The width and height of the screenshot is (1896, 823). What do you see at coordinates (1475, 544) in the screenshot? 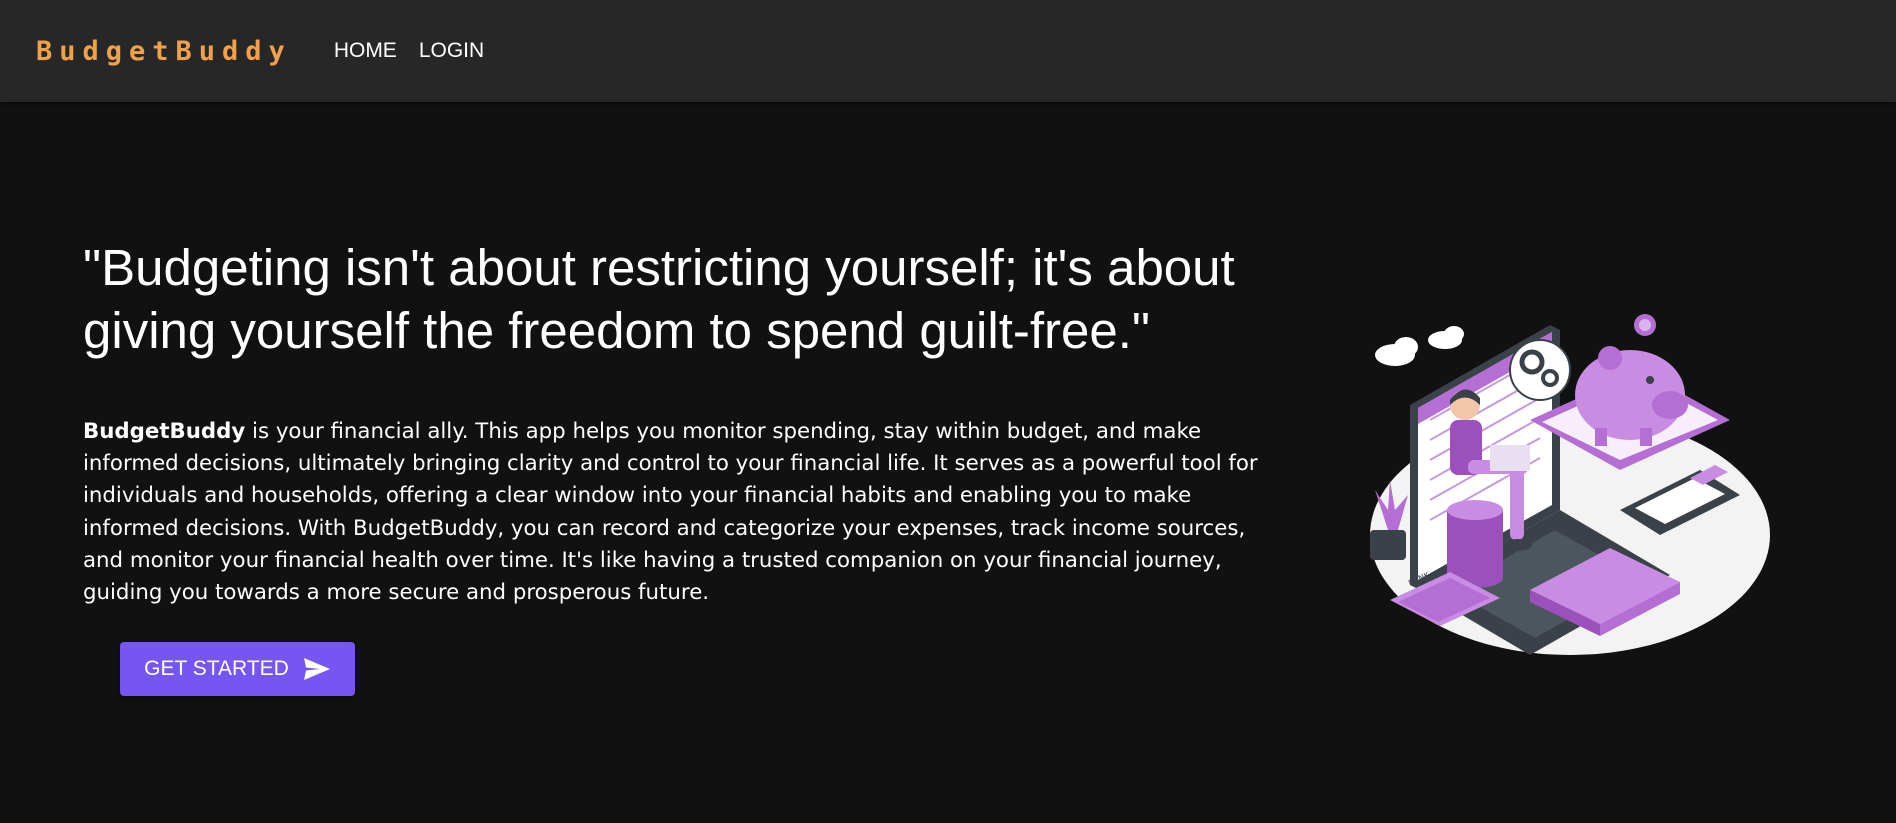
I see `coin-stack` at bounding box center [1475, 544].